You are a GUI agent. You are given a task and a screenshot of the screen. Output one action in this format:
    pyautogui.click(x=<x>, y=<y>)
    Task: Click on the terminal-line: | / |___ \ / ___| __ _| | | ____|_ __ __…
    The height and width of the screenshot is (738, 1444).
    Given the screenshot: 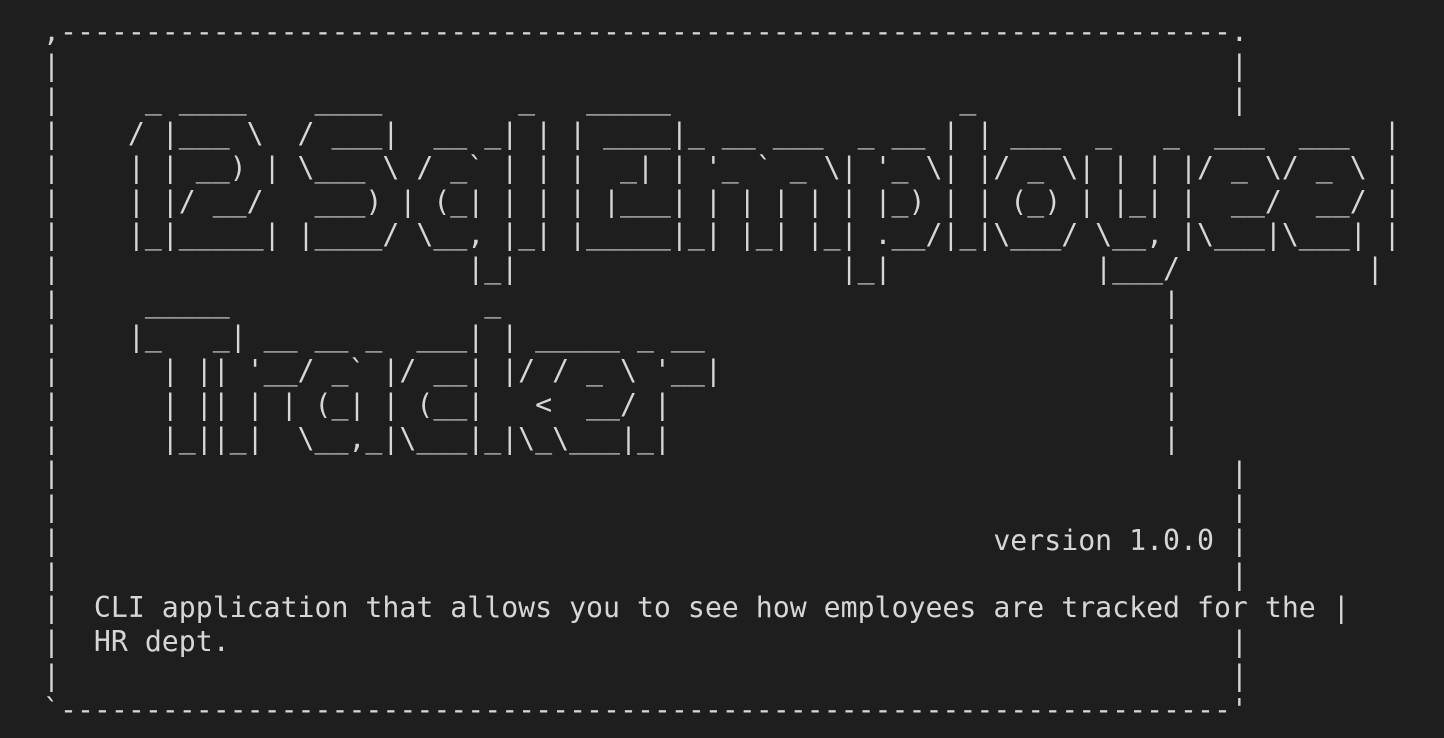 What is the action you would take?
    pyautogui.click(x=722, y=133)
    